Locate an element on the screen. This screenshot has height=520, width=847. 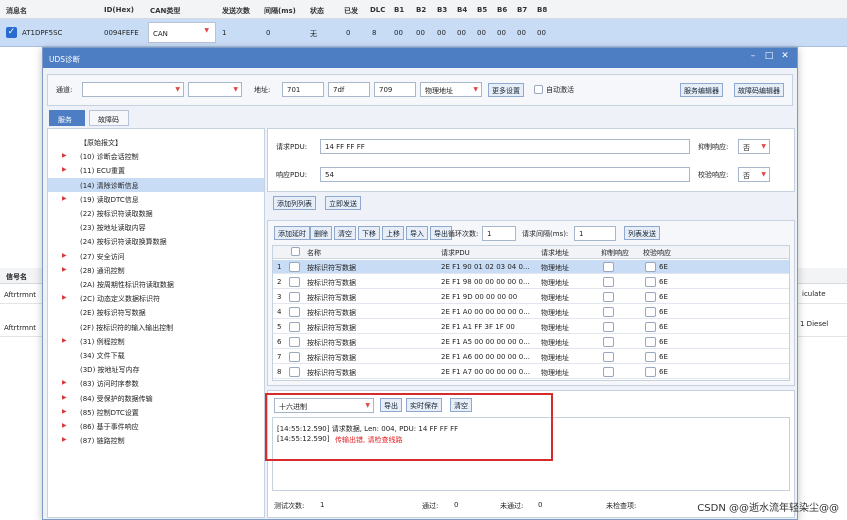
grid-row: 1 按标识符写数据 2E F1 90 01 02 03 04 0... 物理地址 6E is located at coordinates (531, 267).